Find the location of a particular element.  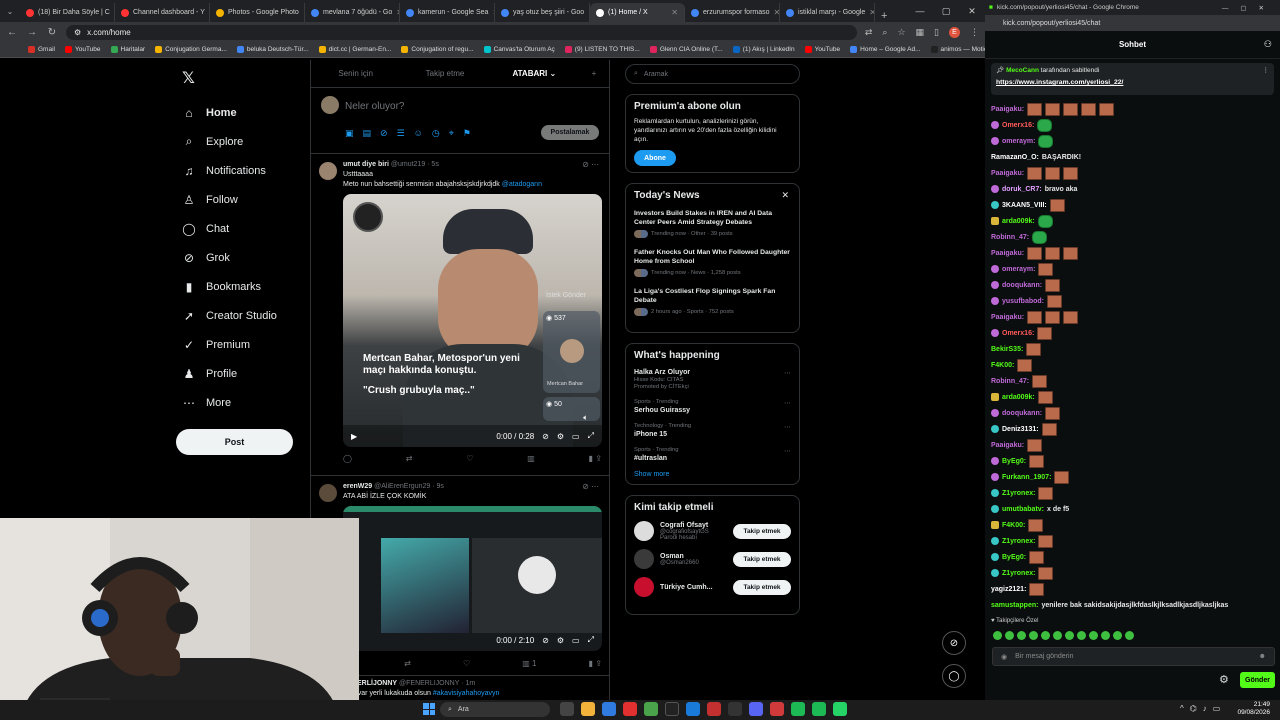

chat-message: arda009k: is located at coordinates (1133, 221).